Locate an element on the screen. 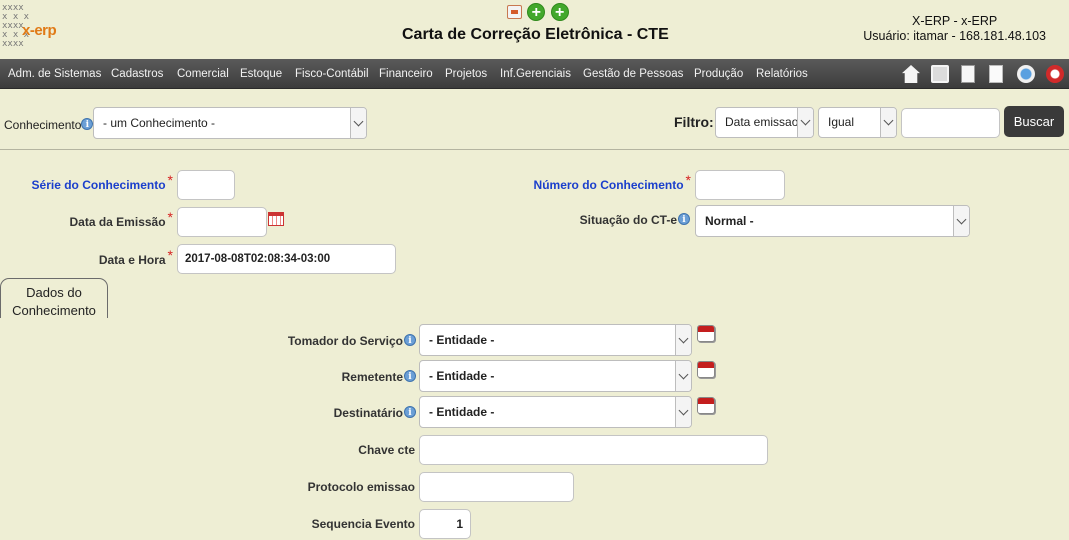 This screenshot has height=540, width=1069. conhecimento-select: - um Conhecimento - is located at coordinates (230, 123).